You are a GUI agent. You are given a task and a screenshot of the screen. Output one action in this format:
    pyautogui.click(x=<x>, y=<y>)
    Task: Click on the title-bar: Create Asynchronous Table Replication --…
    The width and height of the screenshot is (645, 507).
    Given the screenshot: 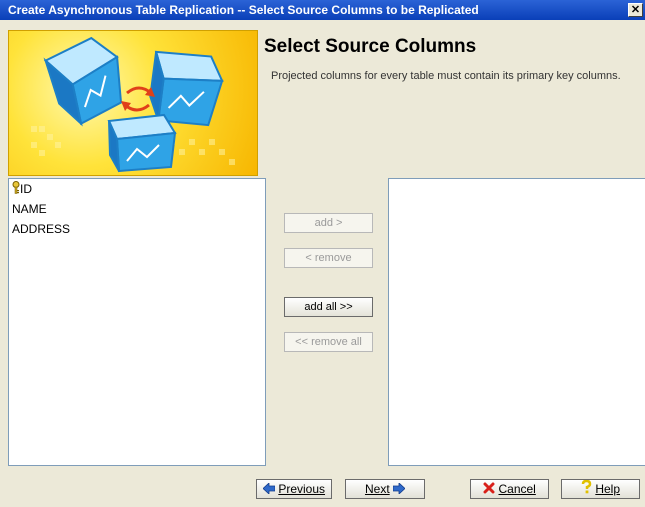 What is the action you would take?
    pyautogui.click(x=322, y=10)
    